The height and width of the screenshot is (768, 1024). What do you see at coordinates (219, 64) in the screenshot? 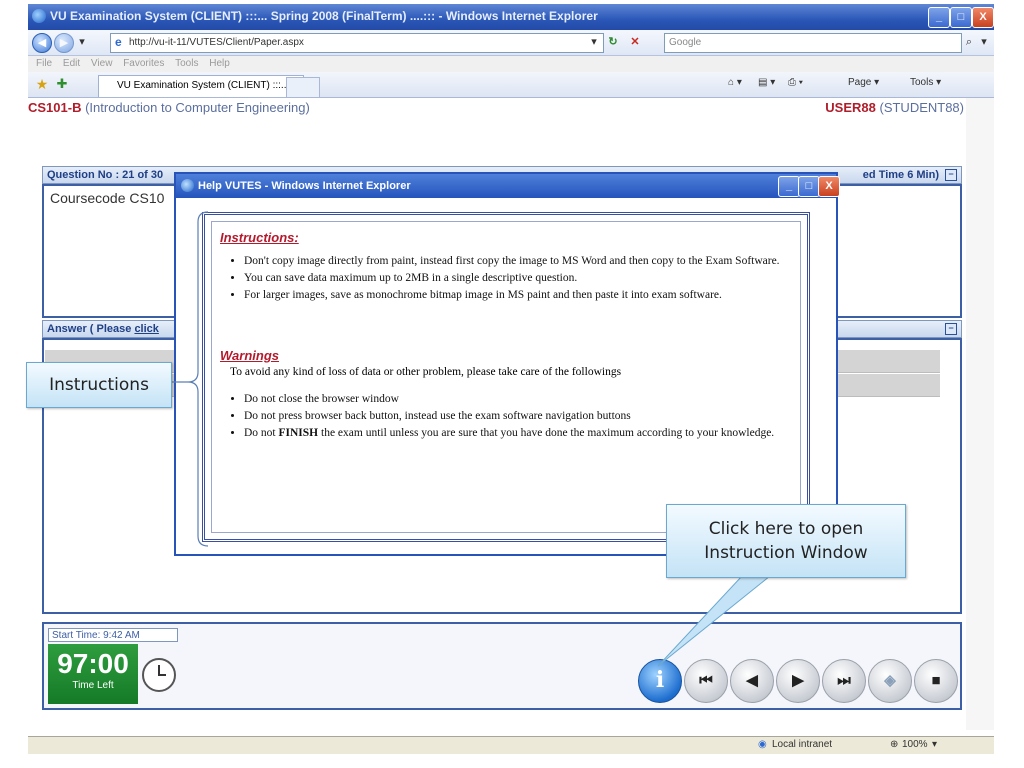
I see `menu-help: Help` at bounding box center [219, 64].